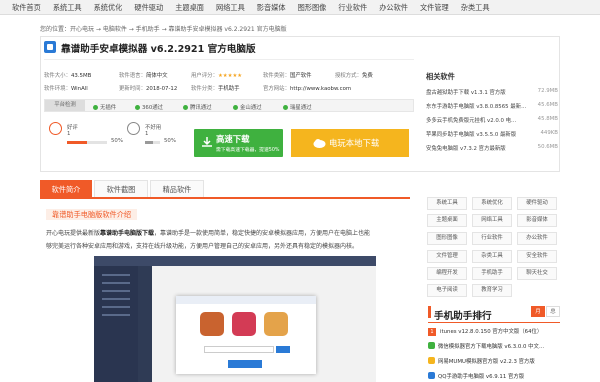 The height and width of the screenshot is (382, 600). I want to click on category-item: 教育学习, so click(492, 290).